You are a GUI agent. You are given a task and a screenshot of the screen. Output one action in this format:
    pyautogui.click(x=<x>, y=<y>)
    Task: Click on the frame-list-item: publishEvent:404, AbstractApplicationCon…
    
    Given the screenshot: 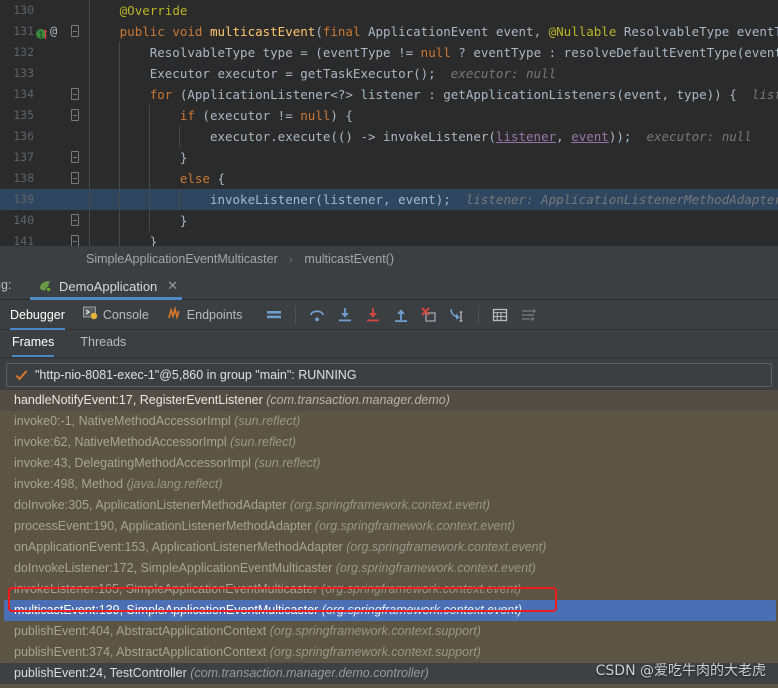 What is the action you would take?
    pyautogui.click(x=389, y=631)
    